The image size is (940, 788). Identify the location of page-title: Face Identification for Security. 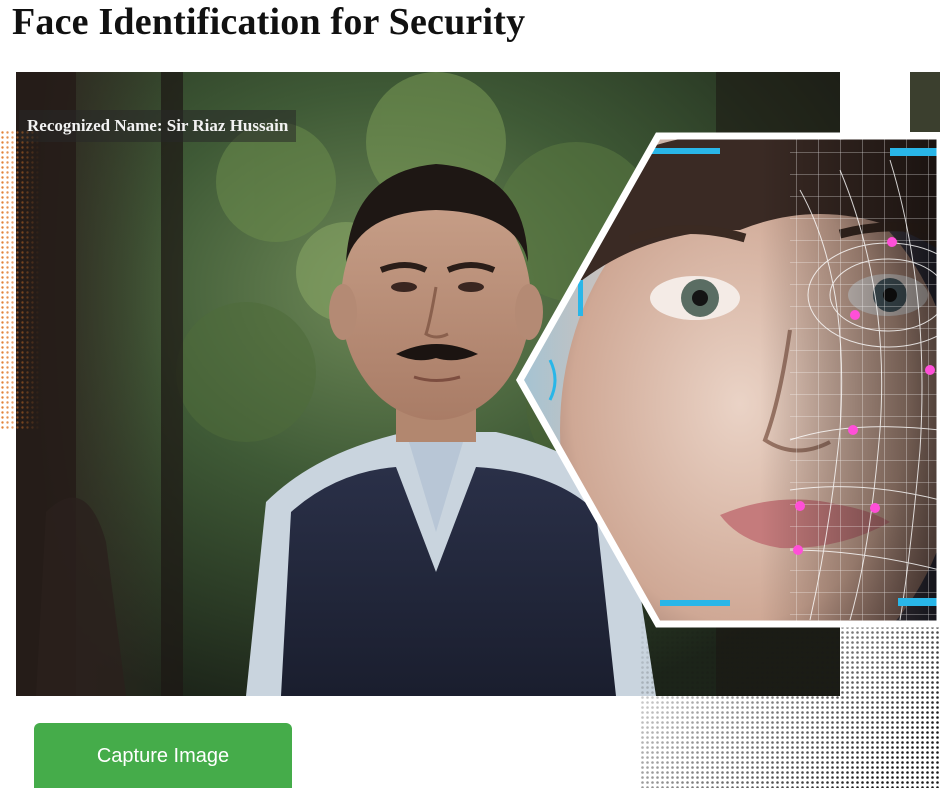
(269, 22).